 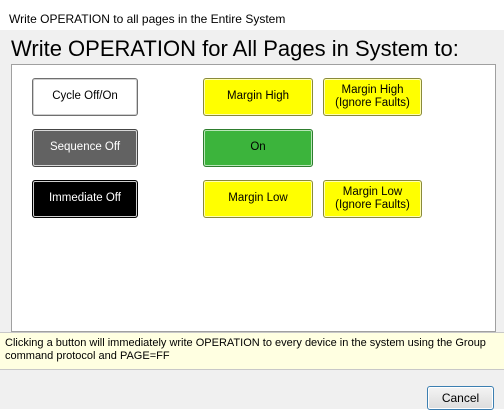 I want to click on margin-low-ignore-faults-button: Margin Low (Ignore Faults), so click(x=372, y=199).